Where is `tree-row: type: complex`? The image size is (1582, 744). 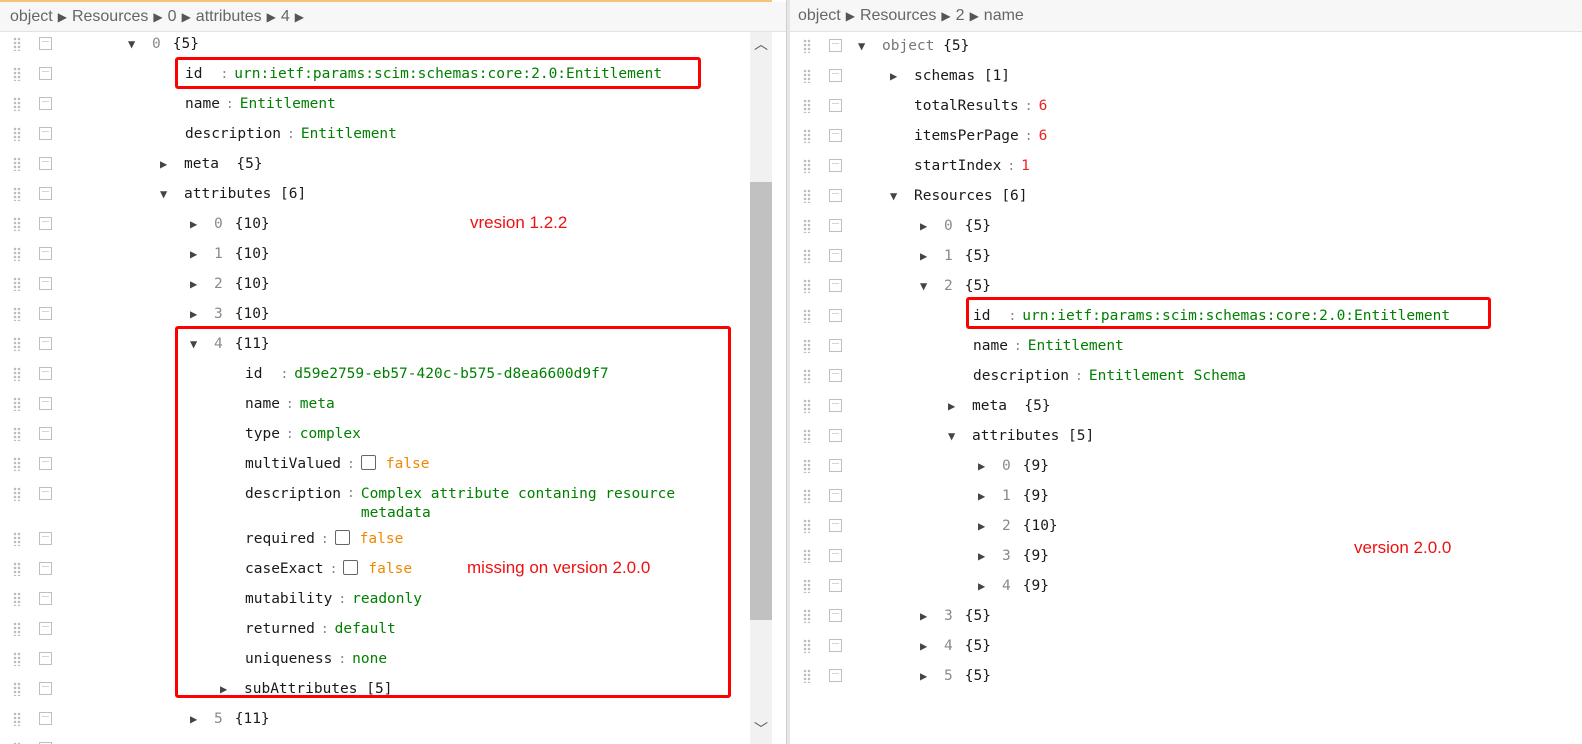
tree-row: type: complex is located at coordinates (393, 434).